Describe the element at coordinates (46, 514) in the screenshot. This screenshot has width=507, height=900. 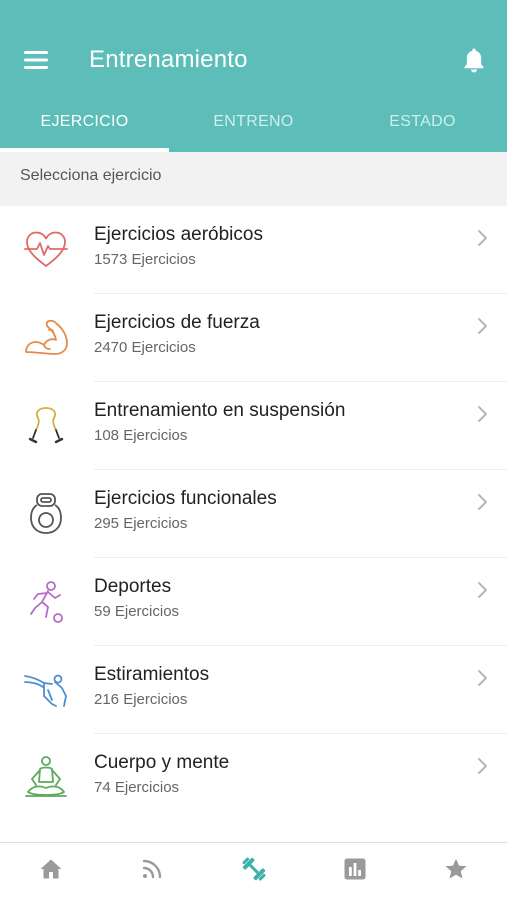
I see `kettlebell-icon` at that location.